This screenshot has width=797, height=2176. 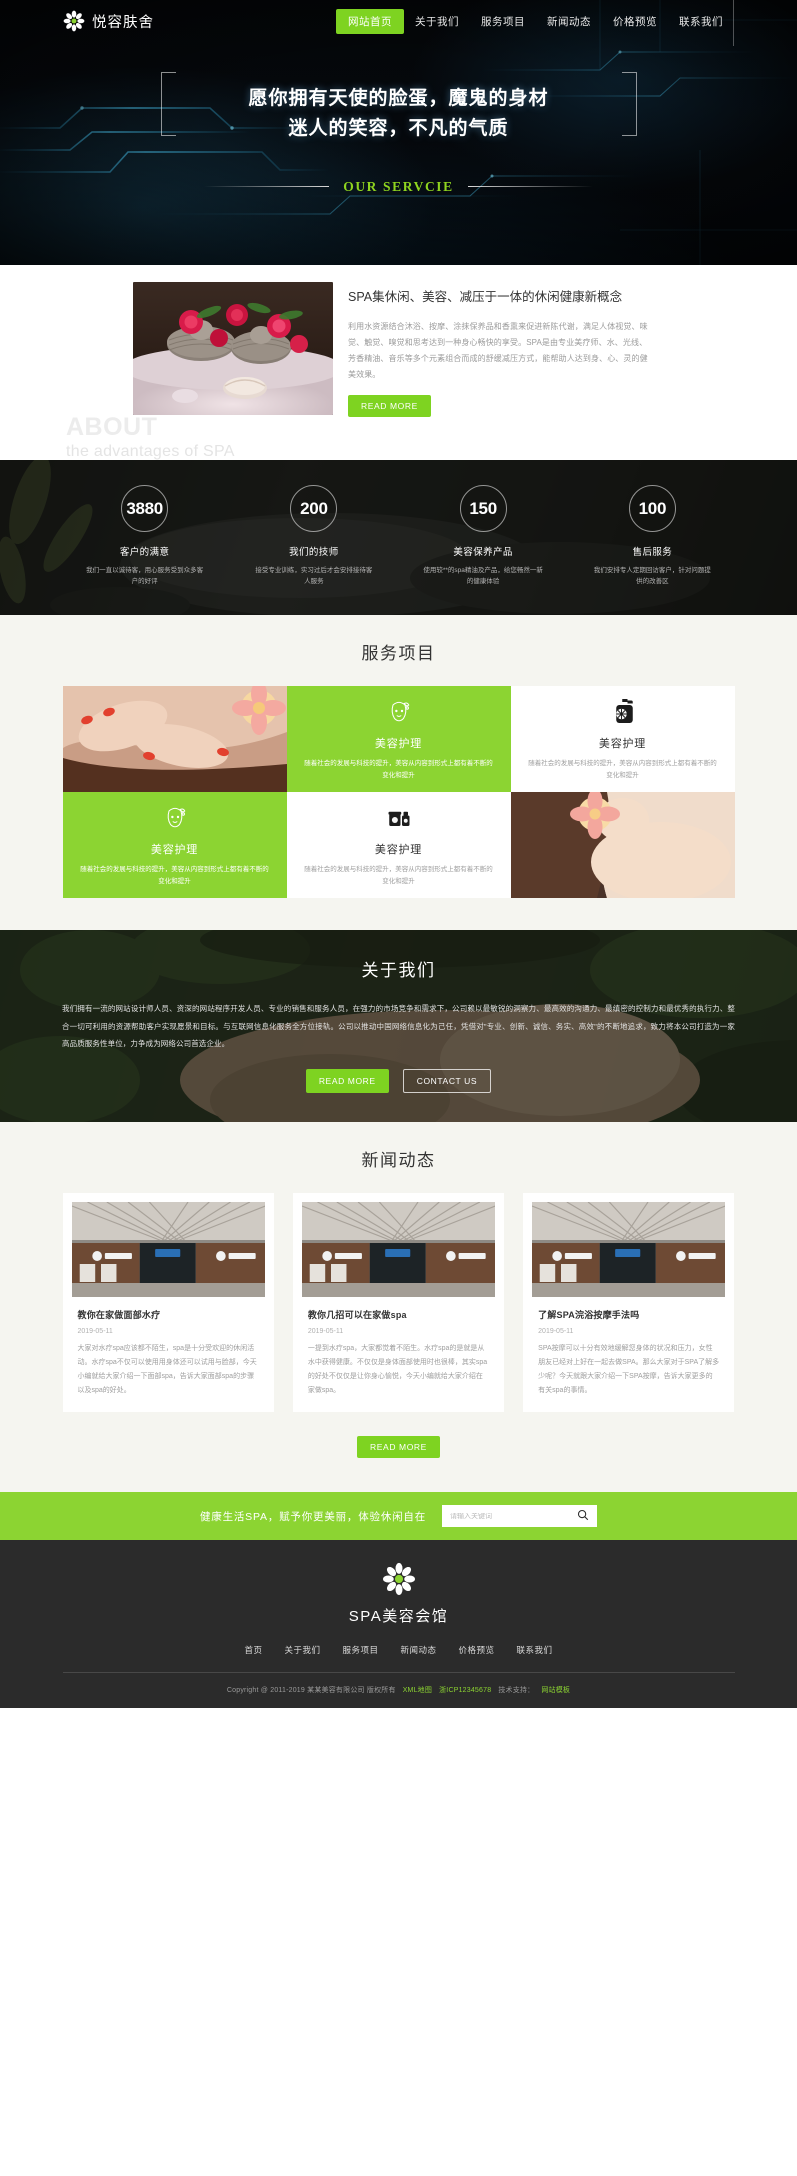 I want to click on service-photo-shoulder, so click(x=622, y=845).